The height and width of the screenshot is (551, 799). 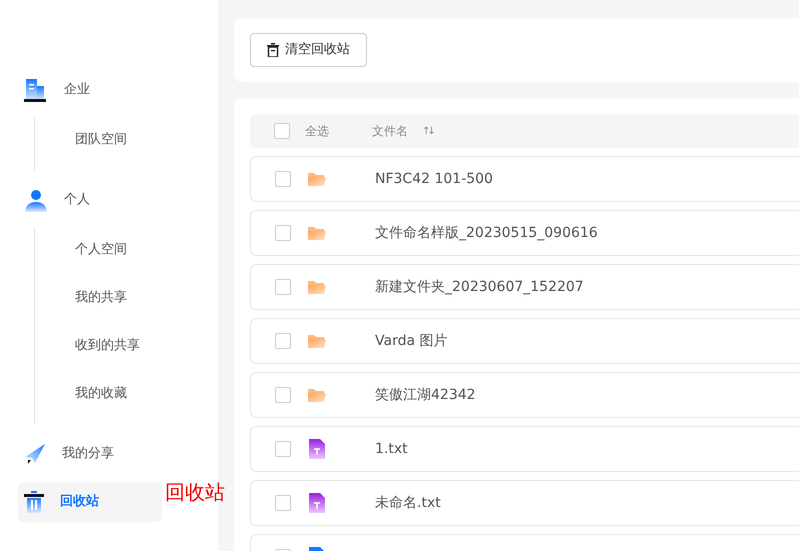 I want to click on sidebar-subitem: 收到的共享, so click(x=89, y=346).